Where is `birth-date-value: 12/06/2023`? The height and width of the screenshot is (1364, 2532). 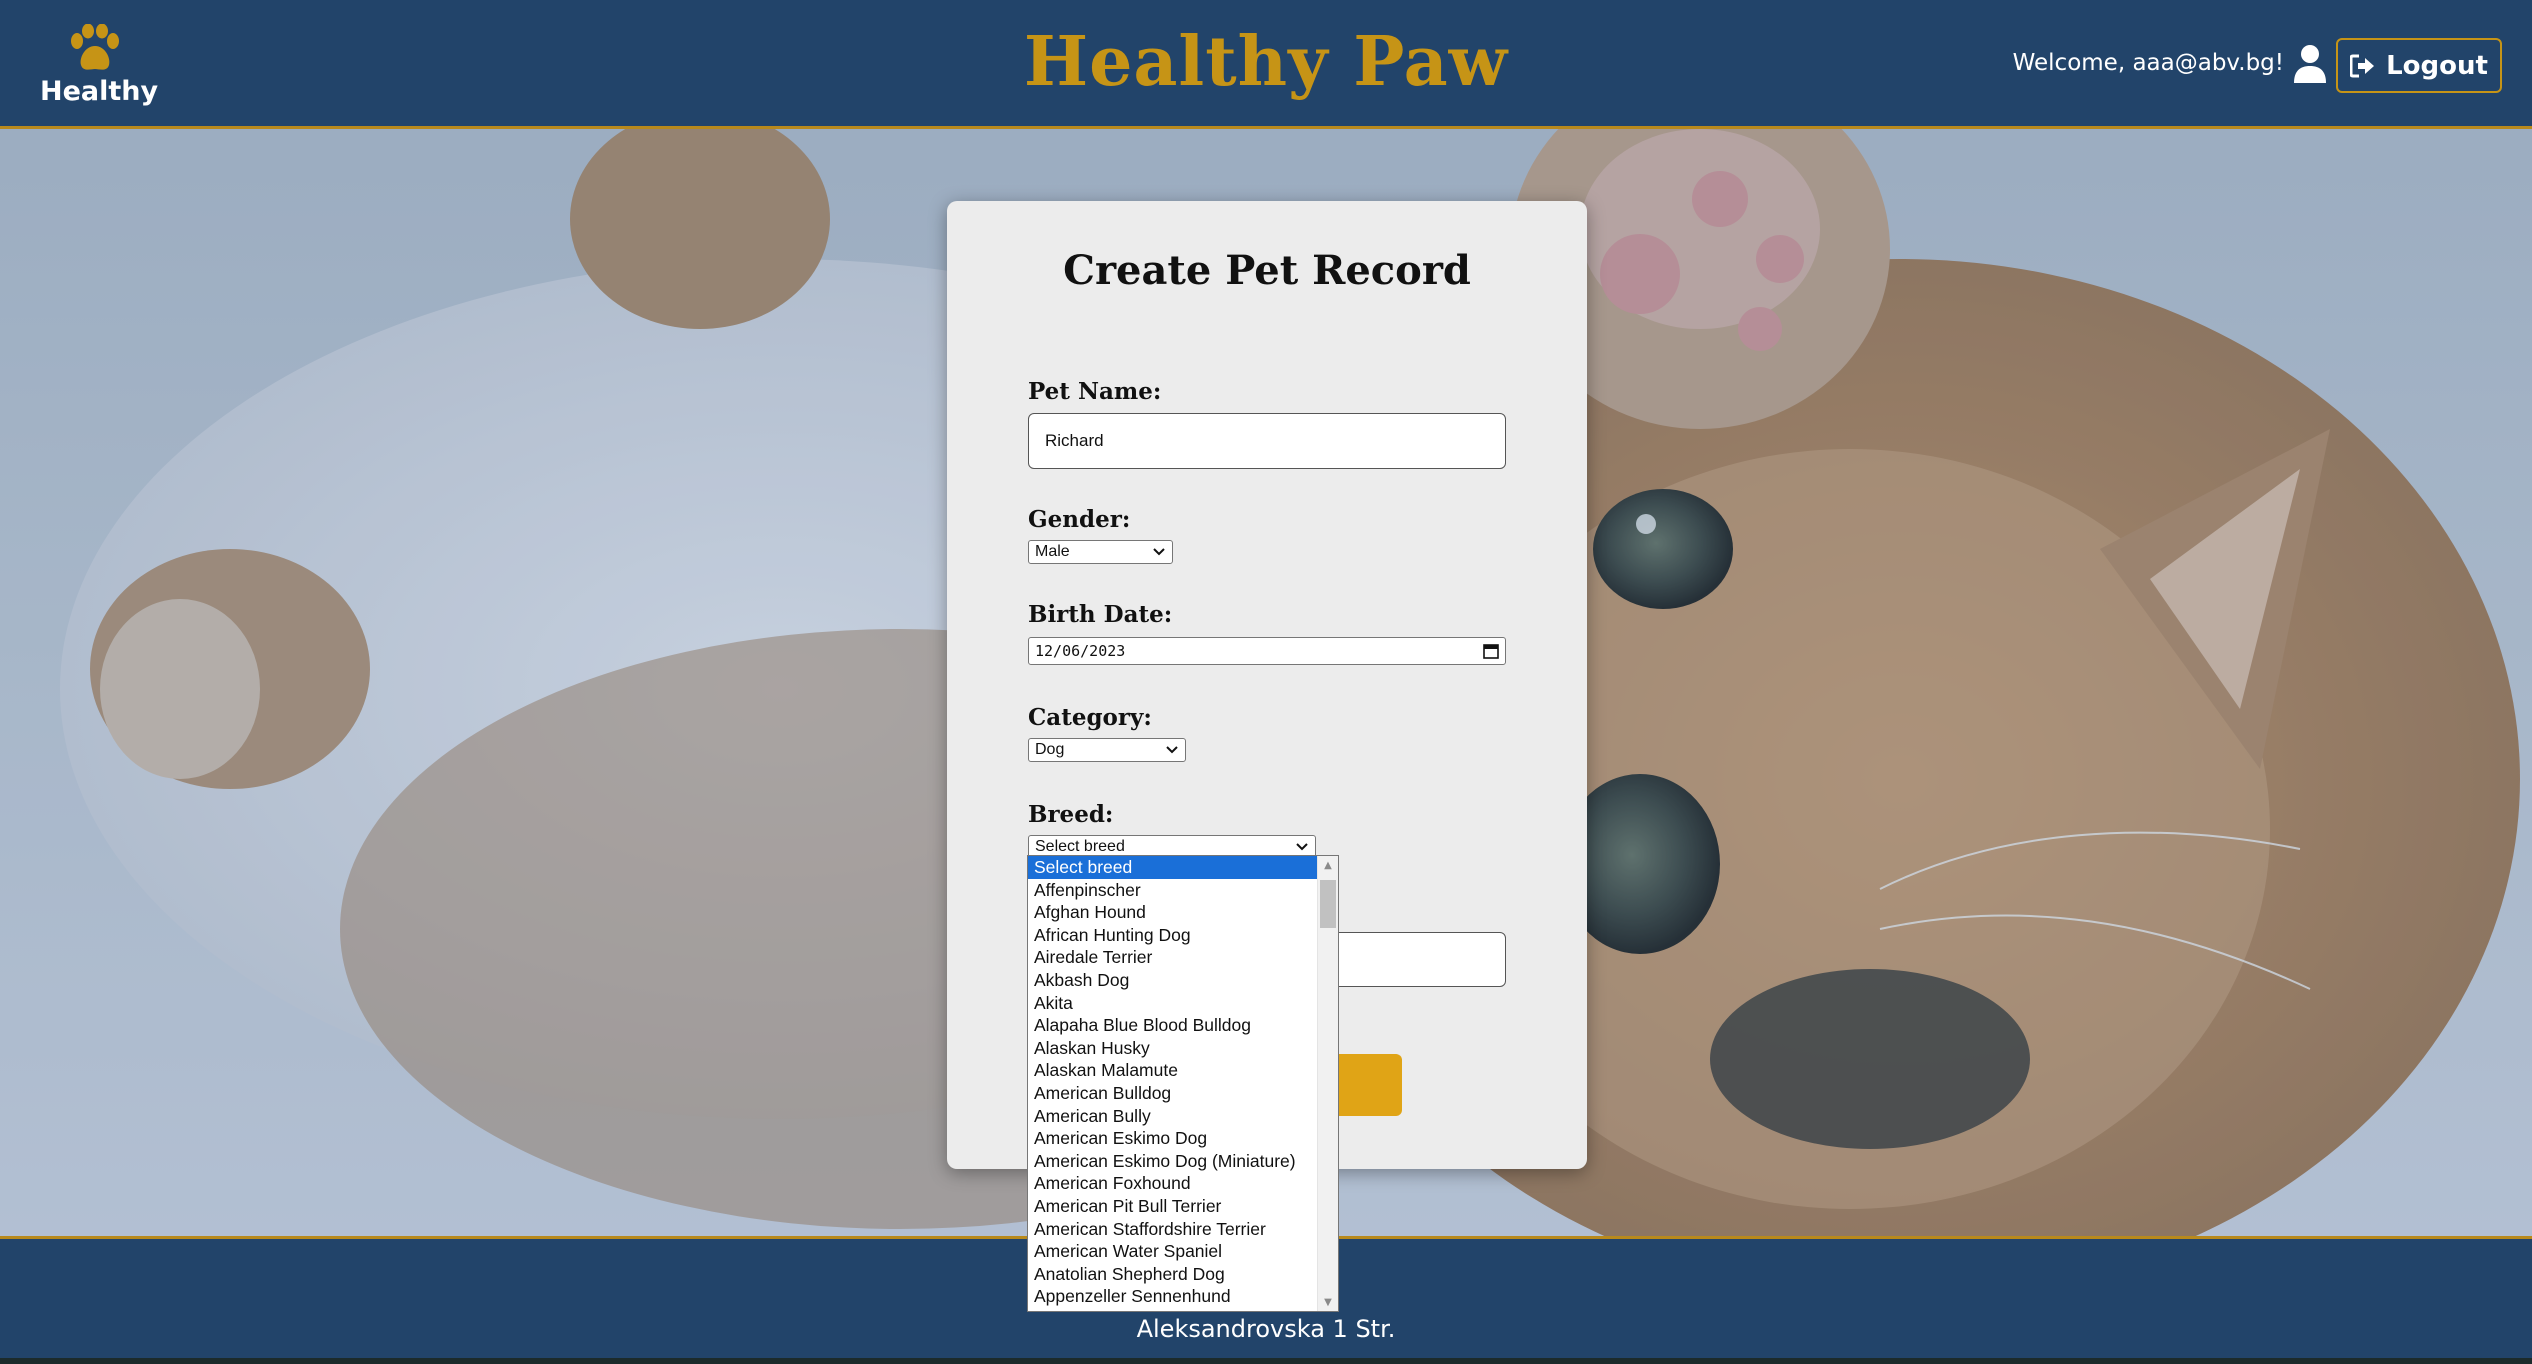
birth-date-value: 12/06/2023 is located at coordinates (1080, 651).